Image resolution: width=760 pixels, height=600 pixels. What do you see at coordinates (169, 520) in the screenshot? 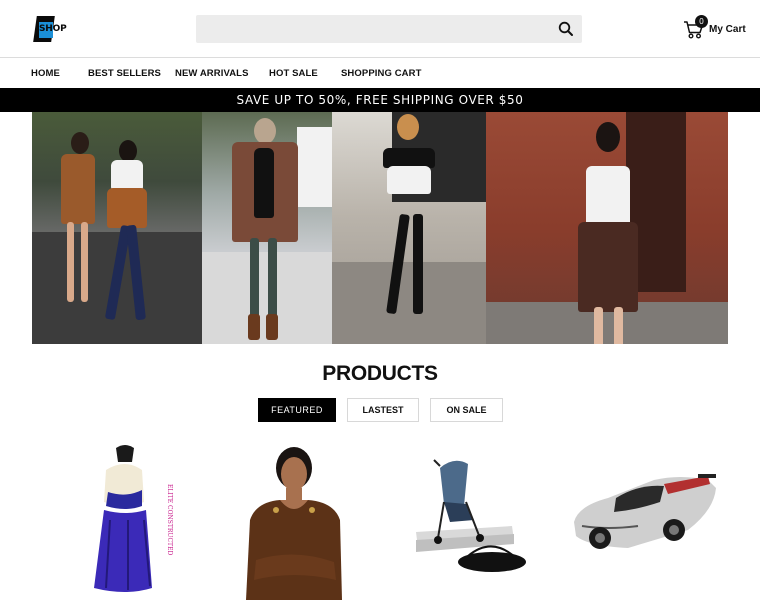
I see `costume-brand-text: ELITE CONSTRUCTED` at bounding box center [169, 520].